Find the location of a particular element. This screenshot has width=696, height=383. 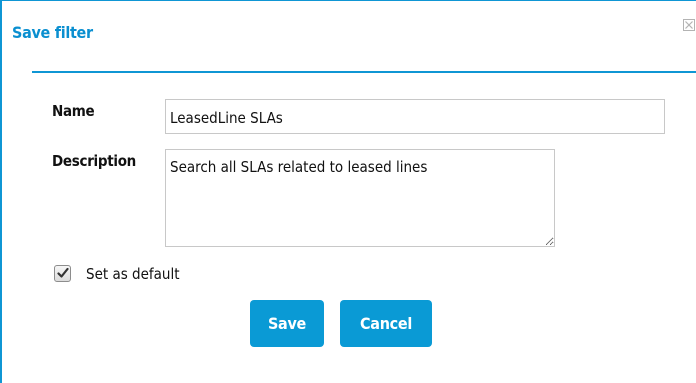

close-icon-glyph is located at coordinates (689, 25).